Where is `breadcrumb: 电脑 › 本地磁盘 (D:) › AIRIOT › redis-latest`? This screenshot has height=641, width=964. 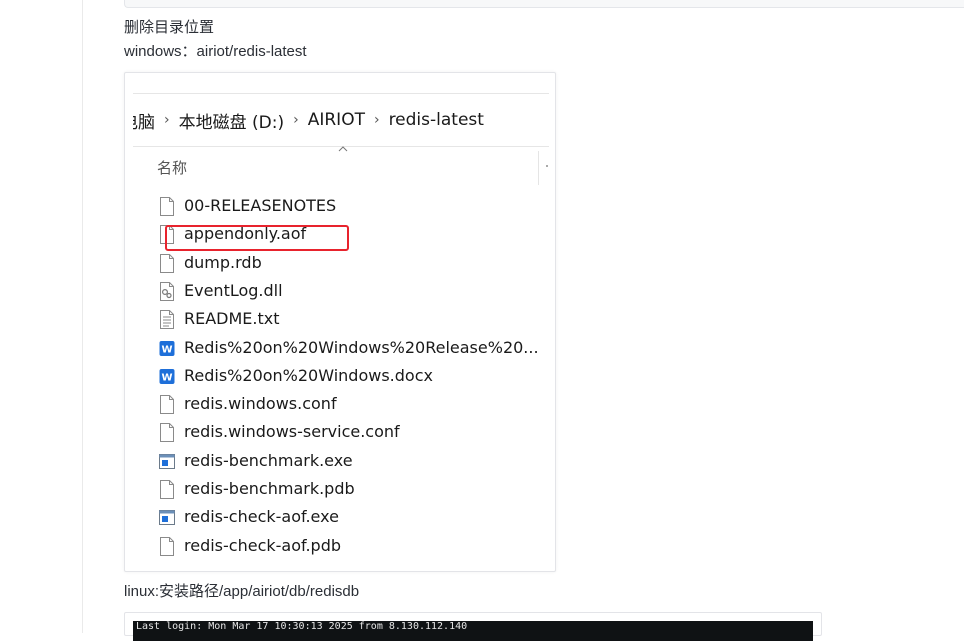 breadcrumb: 电脑 › 本地磁盘 (D:) › AIRIOT › redis-latest is located at coordinates (308, 120).